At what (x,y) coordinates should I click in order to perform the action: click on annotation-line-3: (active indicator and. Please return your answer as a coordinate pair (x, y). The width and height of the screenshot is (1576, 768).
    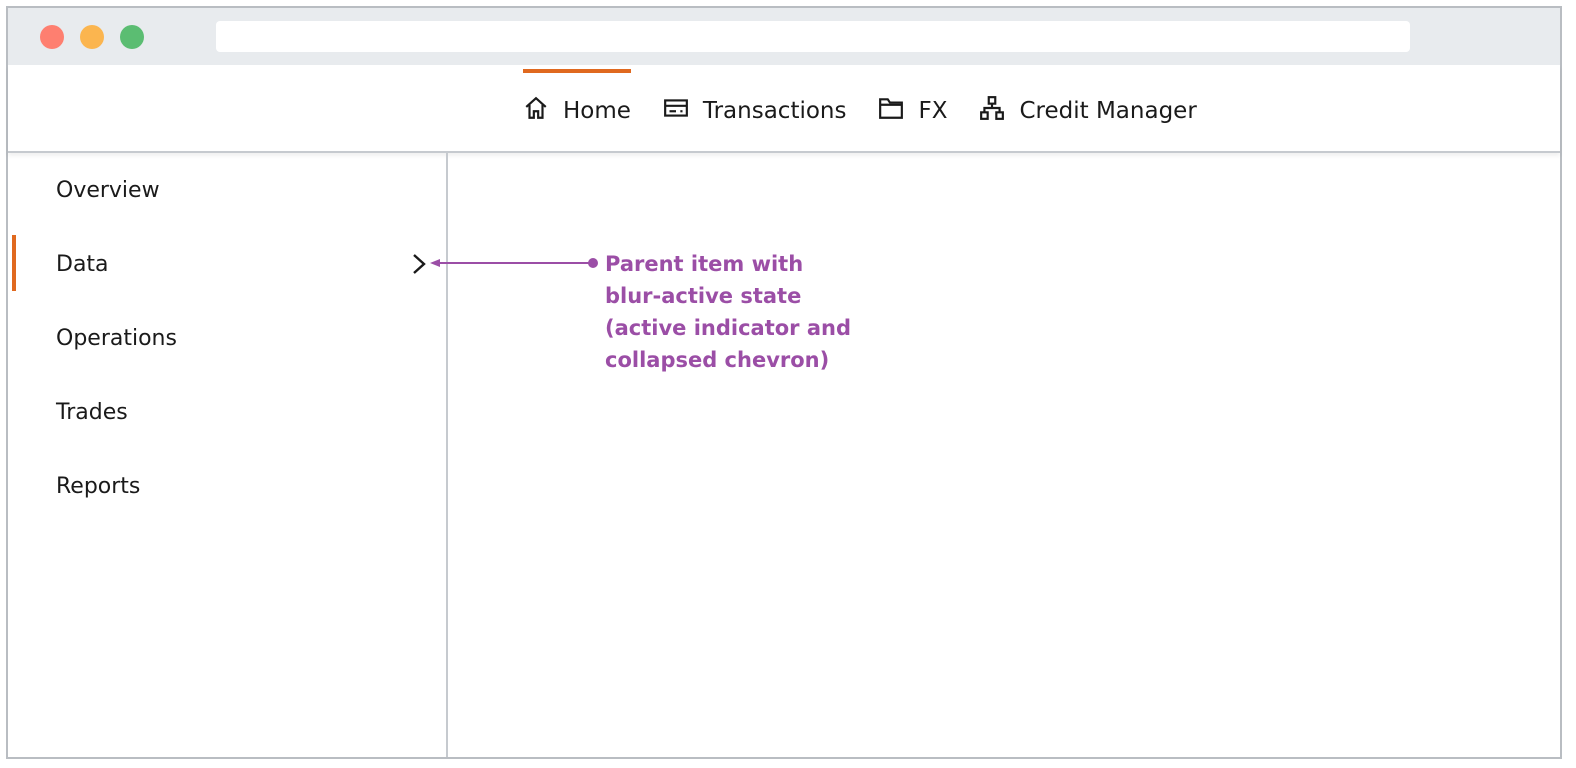
    Looking at the image, I should click on (728, 328).